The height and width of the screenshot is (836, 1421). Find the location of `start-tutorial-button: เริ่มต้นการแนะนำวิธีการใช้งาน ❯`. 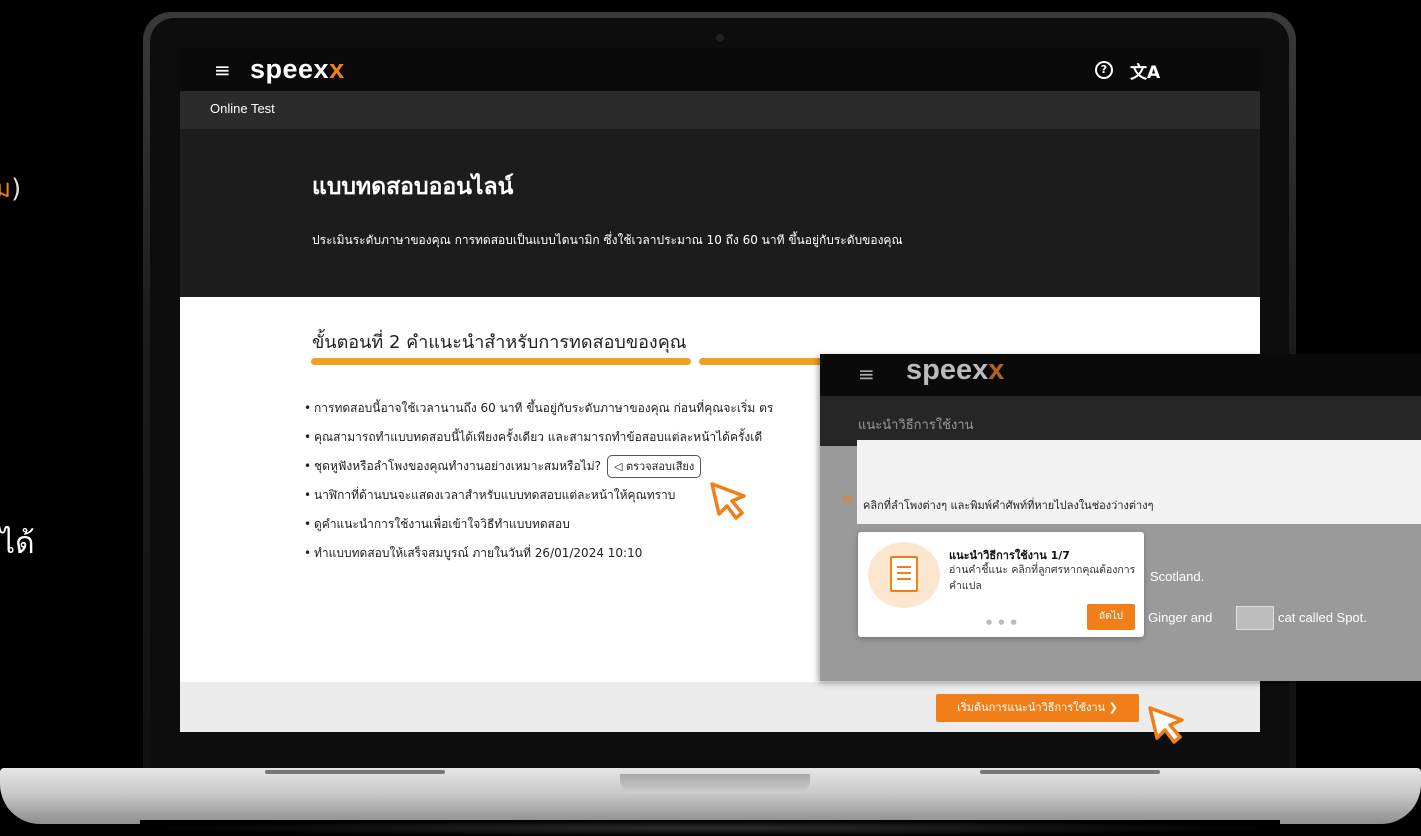

start-tutorial-button: เริ่มต้นการแนะนำวิธีการใช้งาน ❯ is located at coordinates (1037, 708).